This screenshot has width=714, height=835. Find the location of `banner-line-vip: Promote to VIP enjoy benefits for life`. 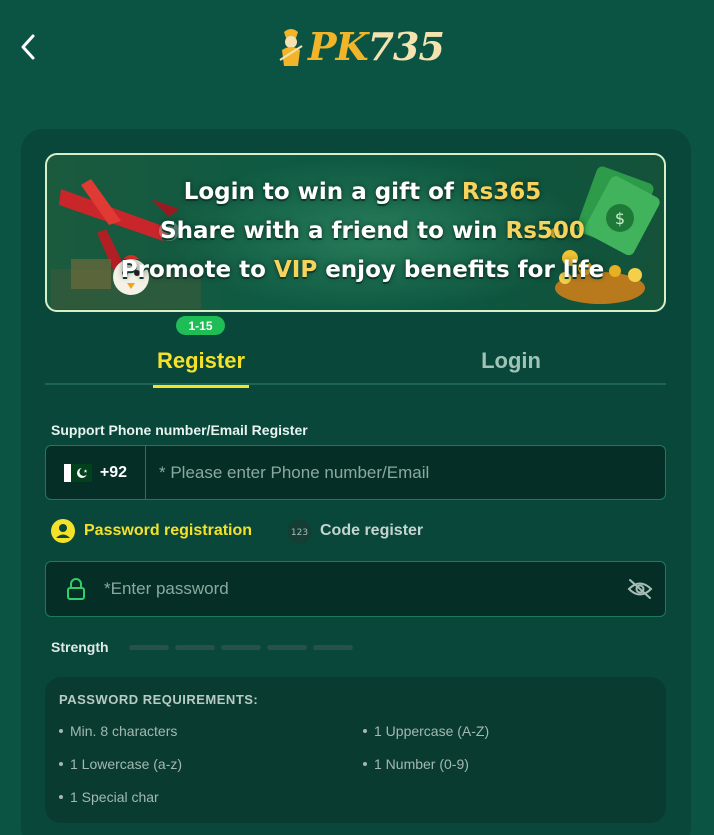

banner-line-vip: Promote to VIP enjoy benefits for life is located at coordinates (355, 270).